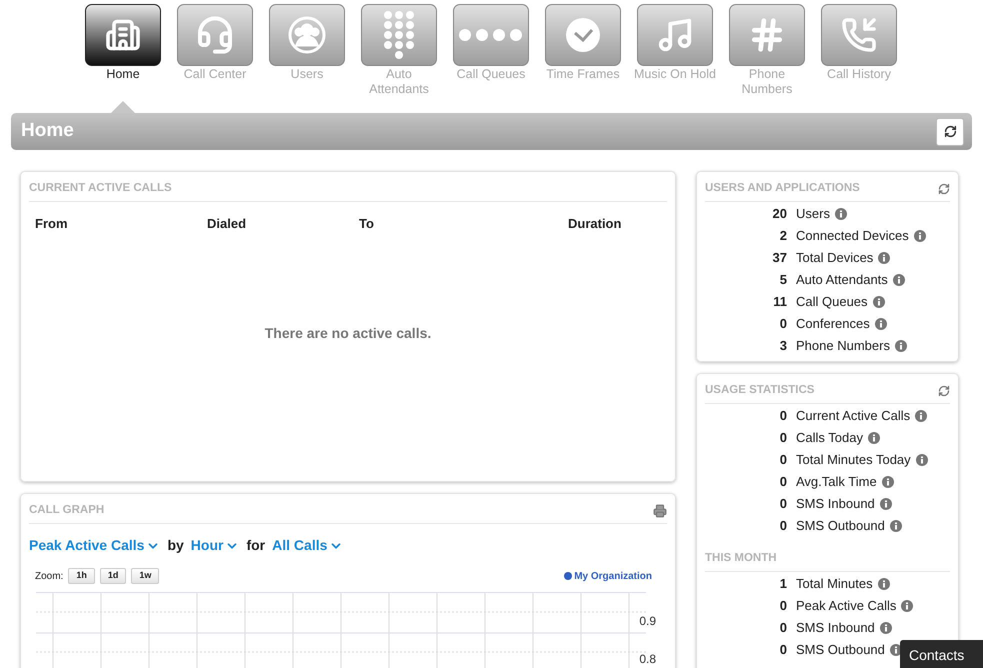 The width and height of the screenshot is (983, 668). Describe the element at coordinates (583, 35) in the screenshot. I see `clock-icon` at that location.